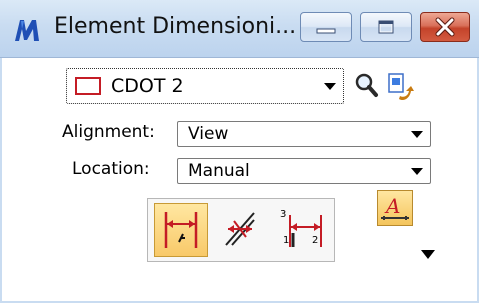 The width and height of the screenshot is (479, 303). What do you see at coordinates (27, 30) in the screenshot?
I see `microstation-logo-icon` at bounding box center [27, 30].